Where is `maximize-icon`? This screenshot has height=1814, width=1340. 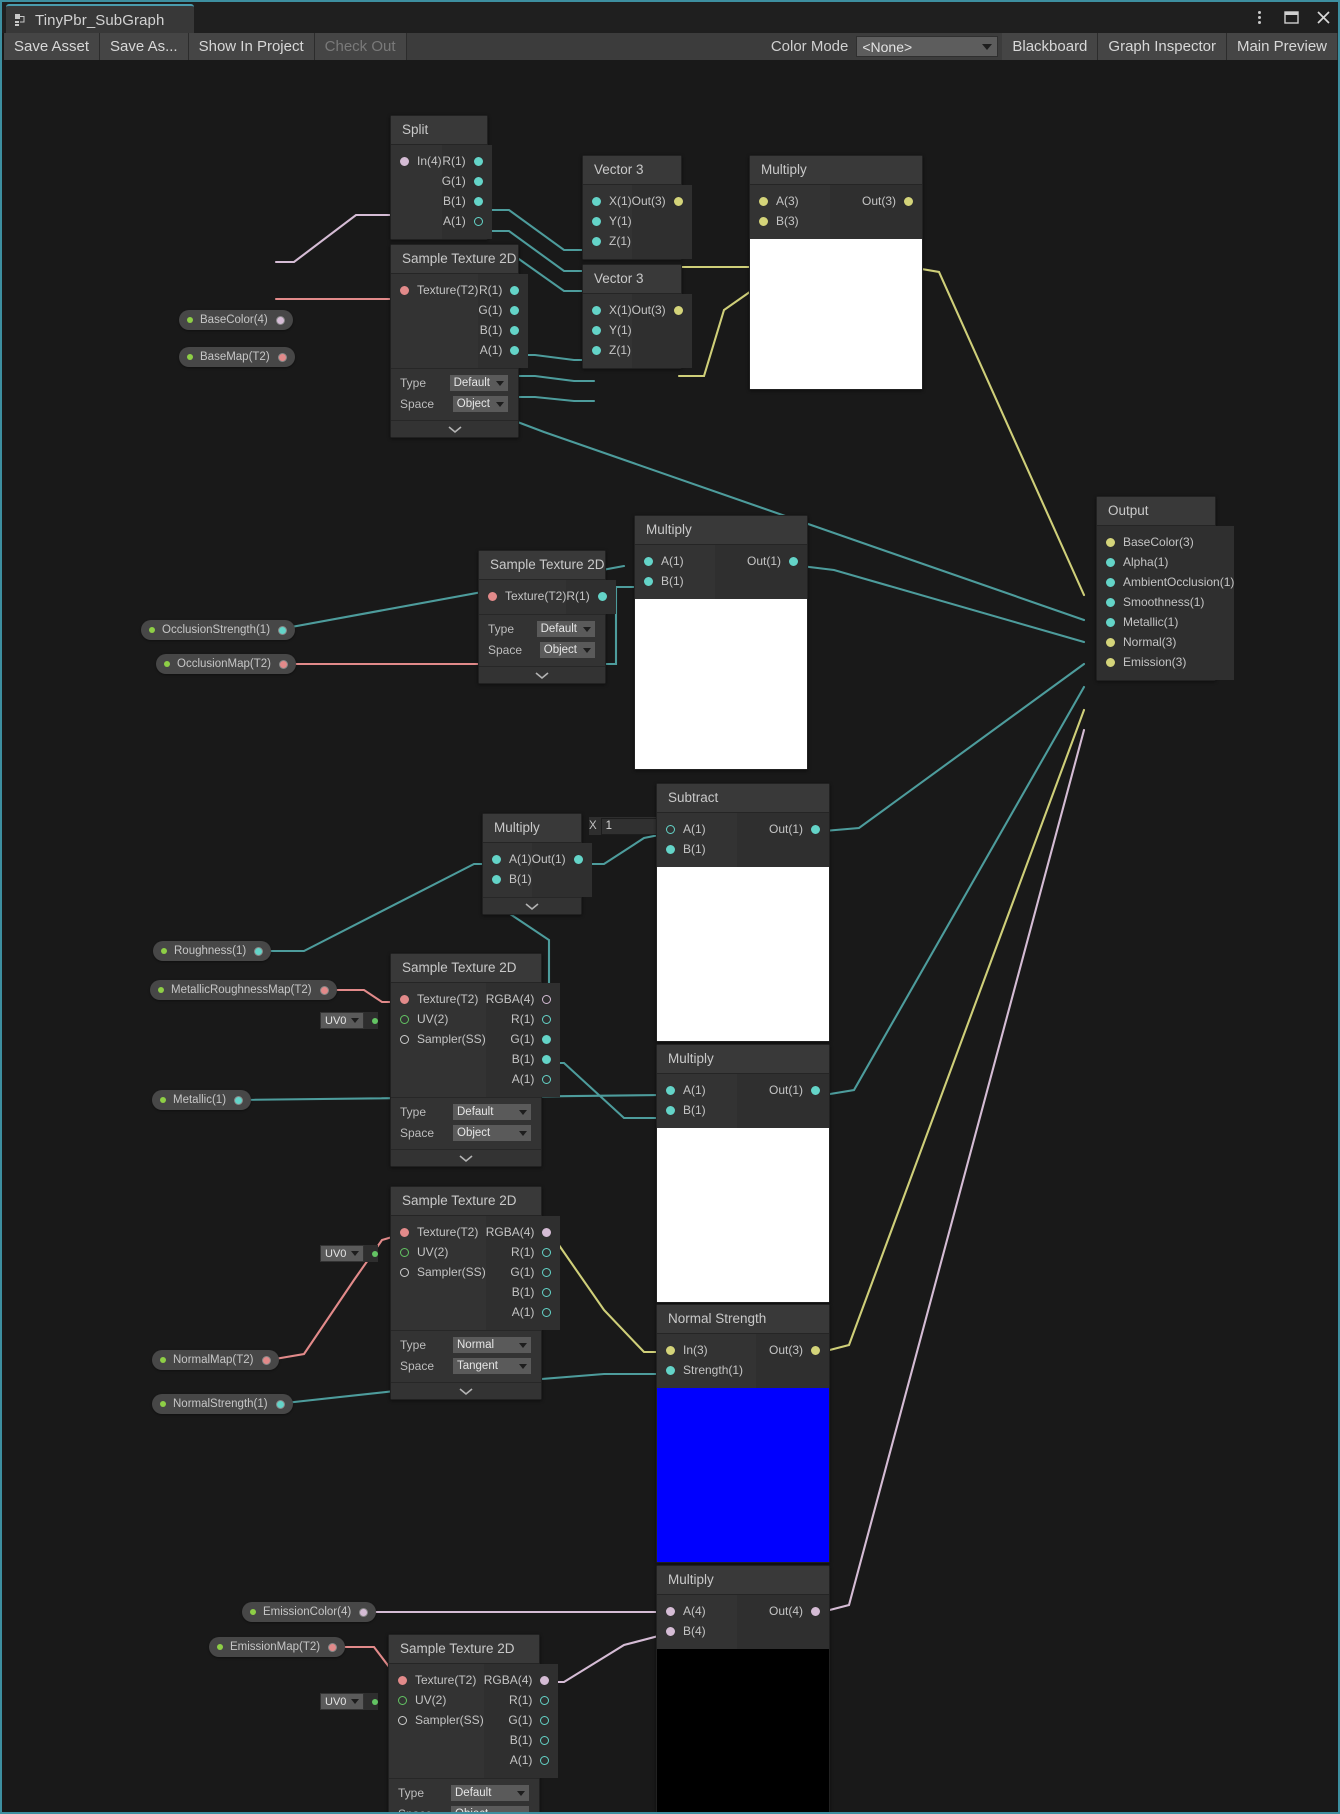 maximize-icon is located at coordinates (1291, 18).